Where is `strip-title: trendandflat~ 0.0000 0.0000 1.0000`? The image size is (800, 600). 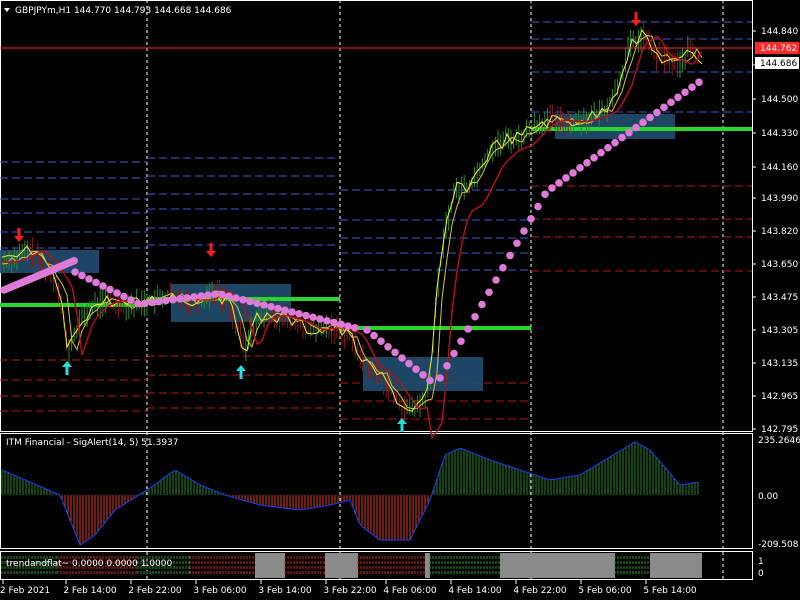 strip-title: trendandflat~ 0.0000 0.0000 1.0000 is located at coordinates (89, 564).